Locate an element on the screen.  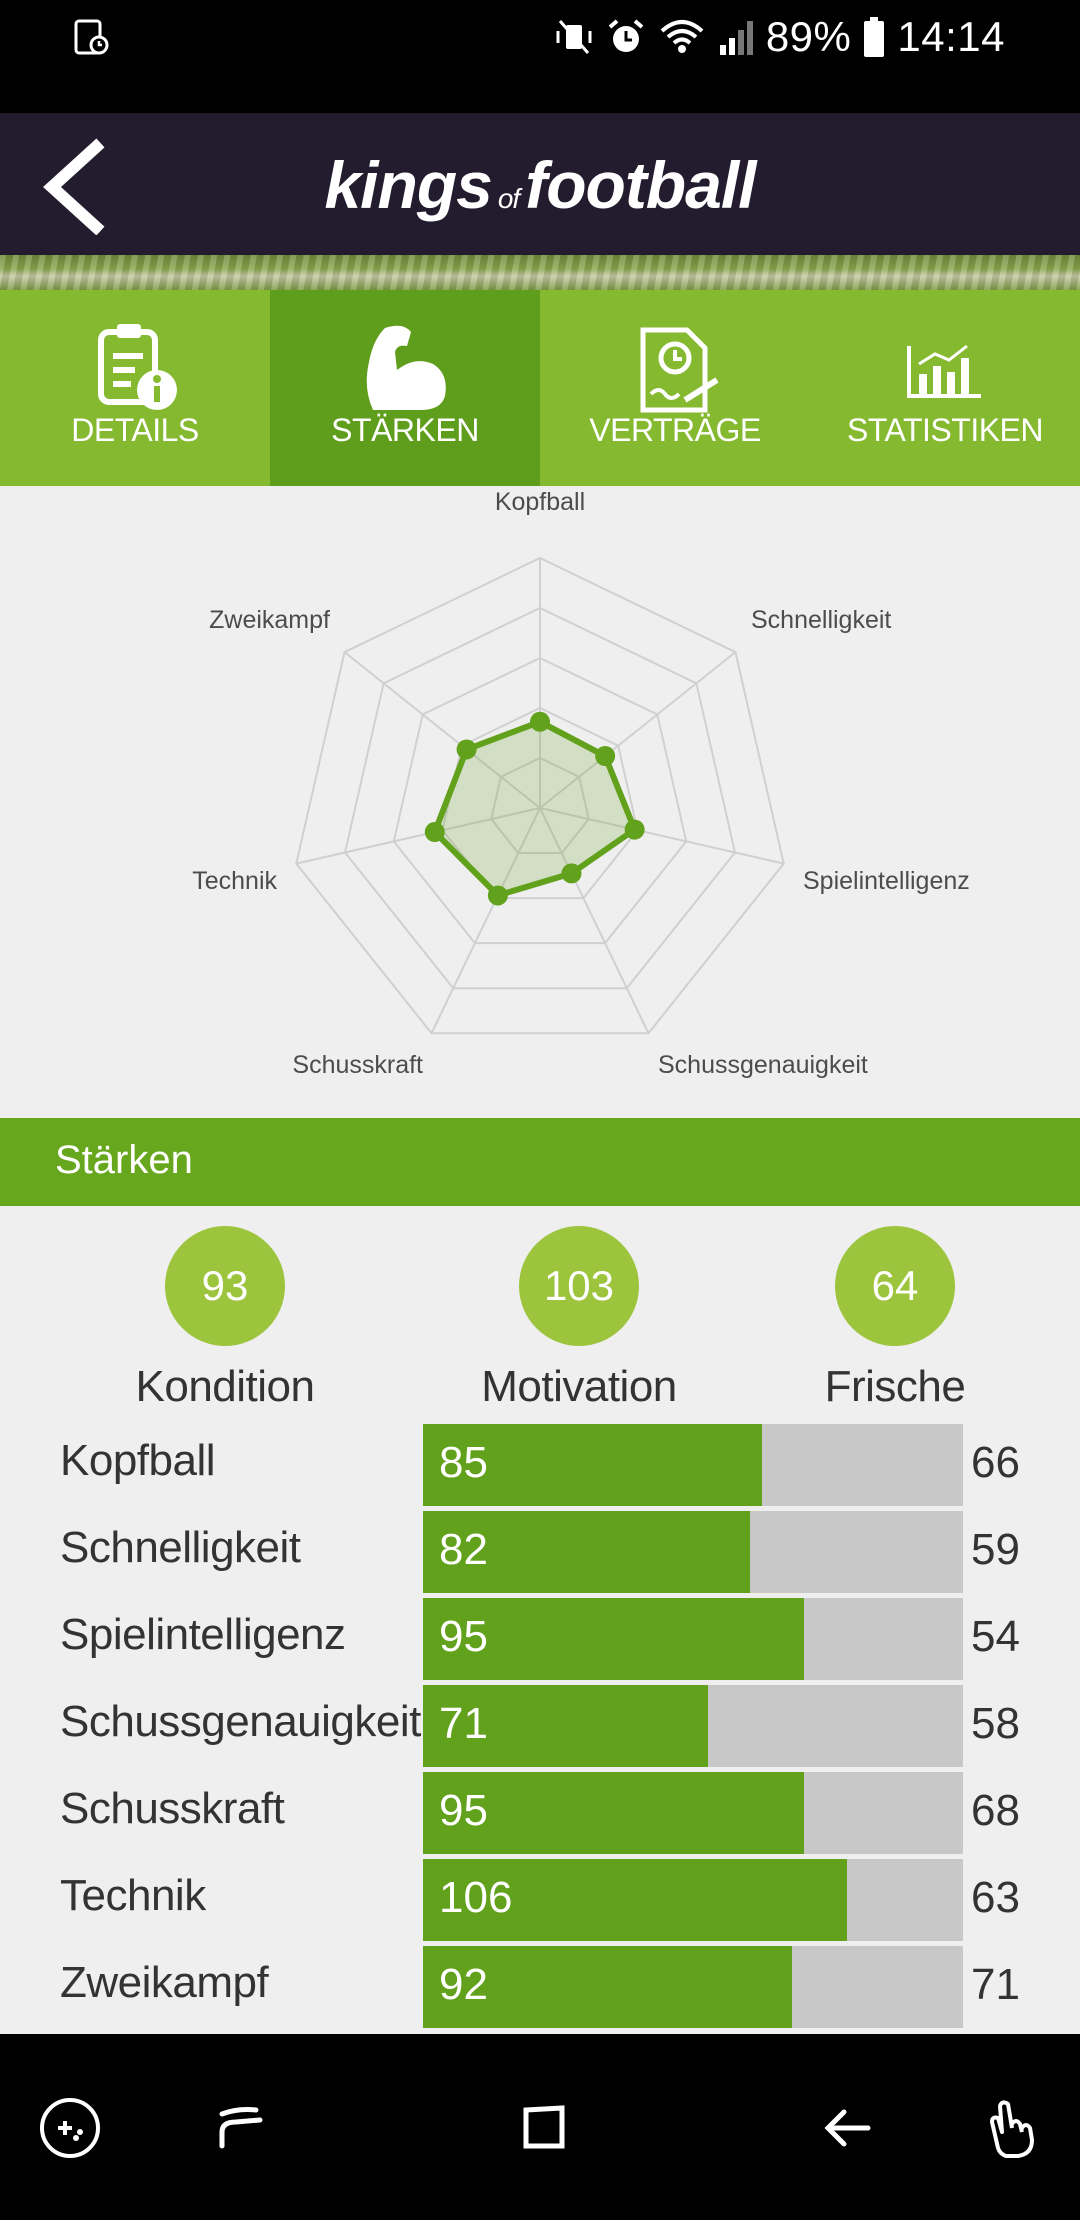
radar-label-spielintelligenz: Spielintelligenz is located at coordinates (886, 881).